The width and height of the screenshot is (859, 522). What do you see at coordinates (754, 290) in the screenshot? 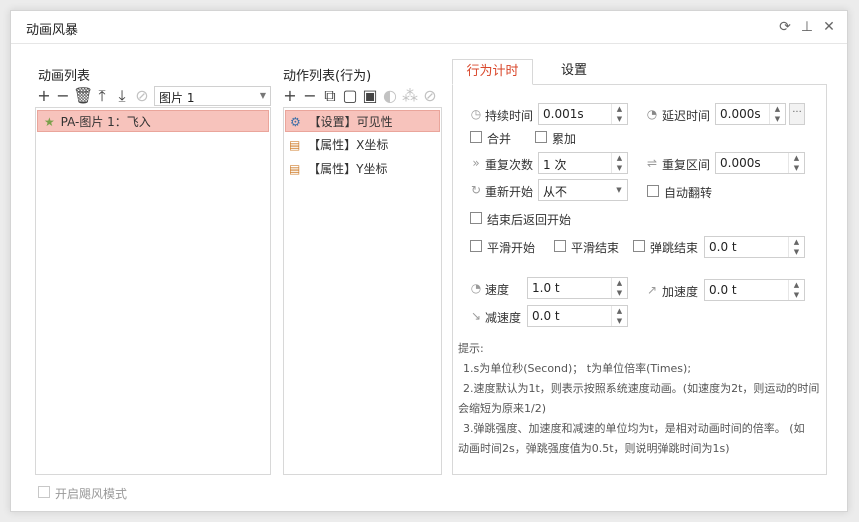
I see `acceleration-input: 0.0 t ▲ ▼` at bounding box center [754, 290].